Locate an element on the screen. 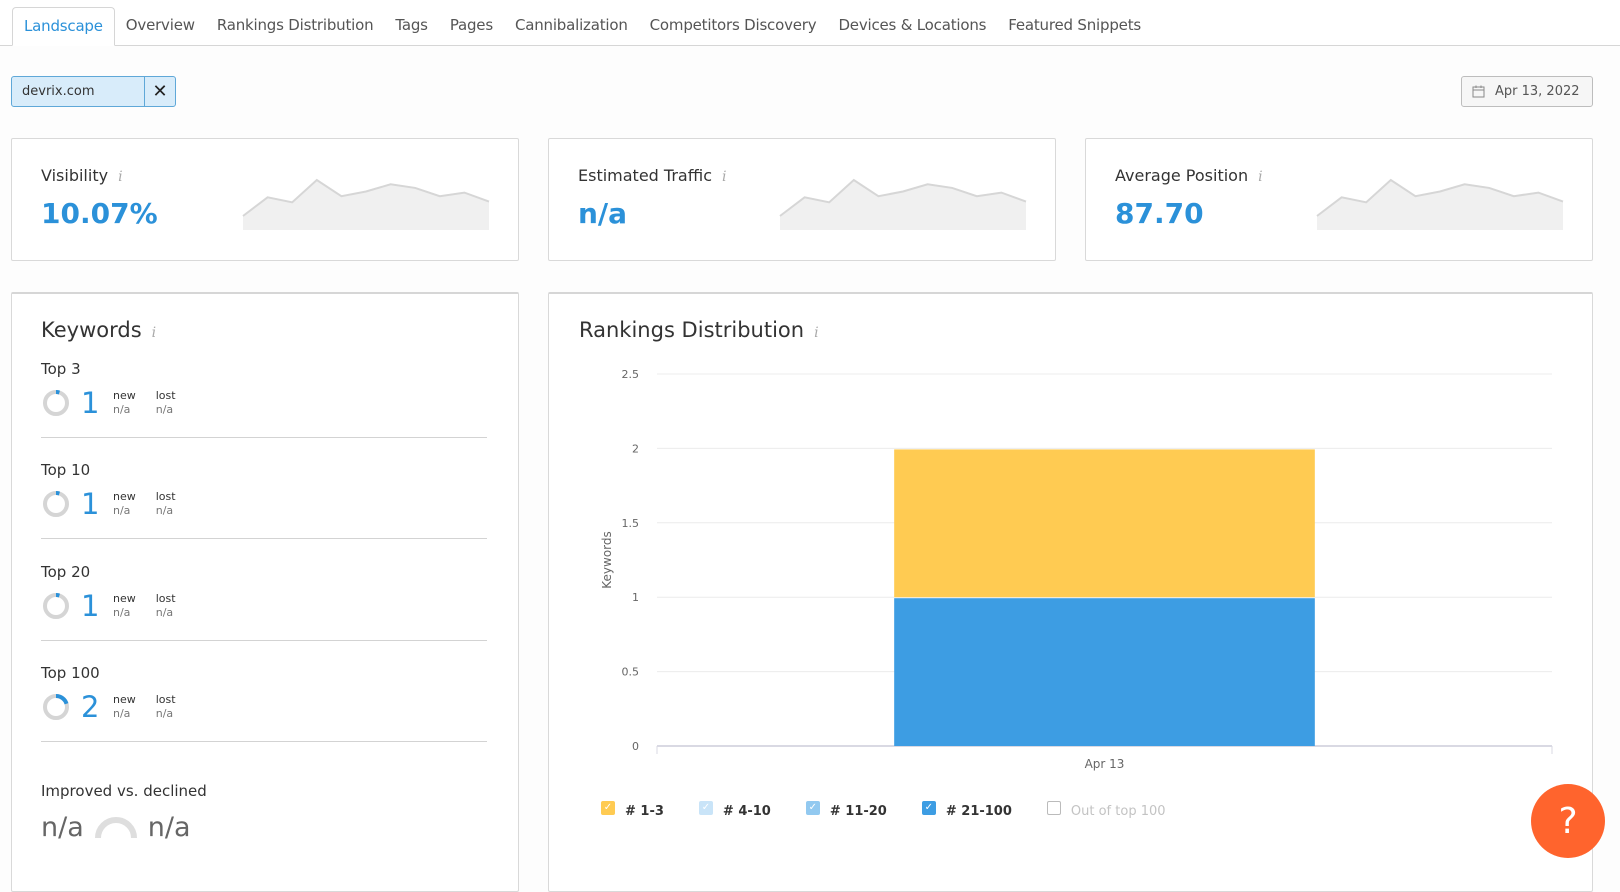 This screenshot has height=892, width=1620. improved-vs-declined: Improved vs. declined n/a n/a is located at coordinates (124, 812).